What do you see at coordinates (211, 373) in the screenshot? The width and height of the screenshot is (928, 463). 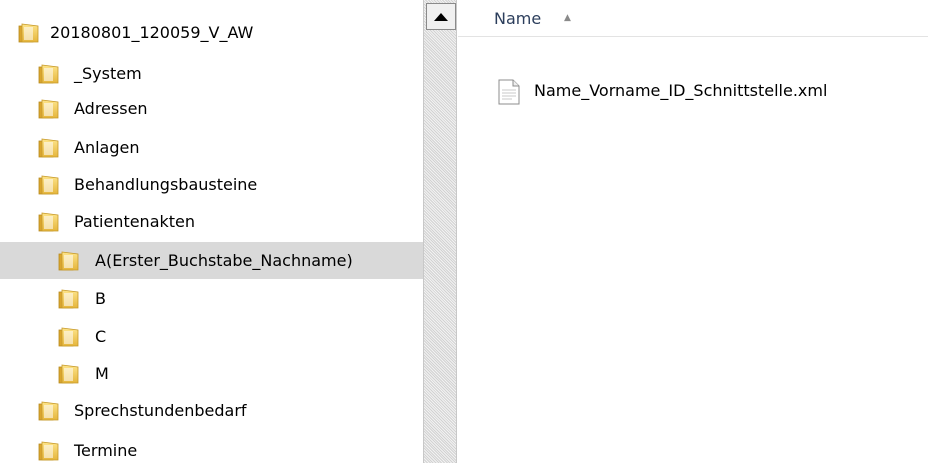 I see `tree-item-m: M` at bounding box center [211, 373].